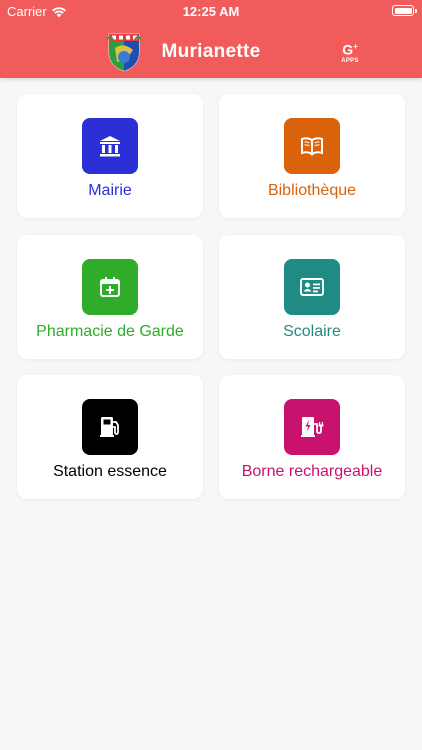 This screenshot has height=750, width=422. I want to click on tile-label-pharmacie: Pharmacie de Garde, so click(110, 331).